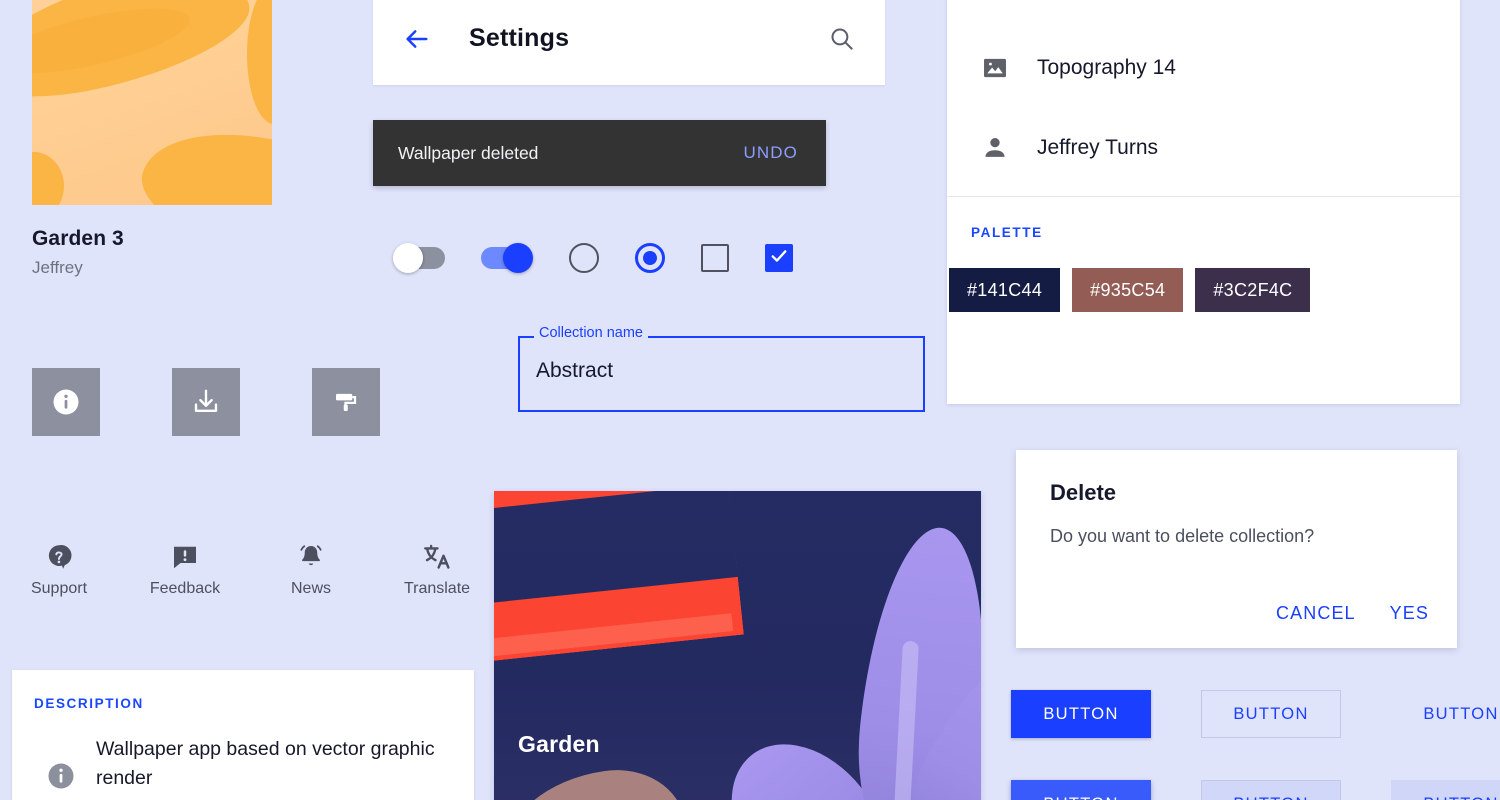  I want to click on decorative-shape-tan, so click(594, 780).